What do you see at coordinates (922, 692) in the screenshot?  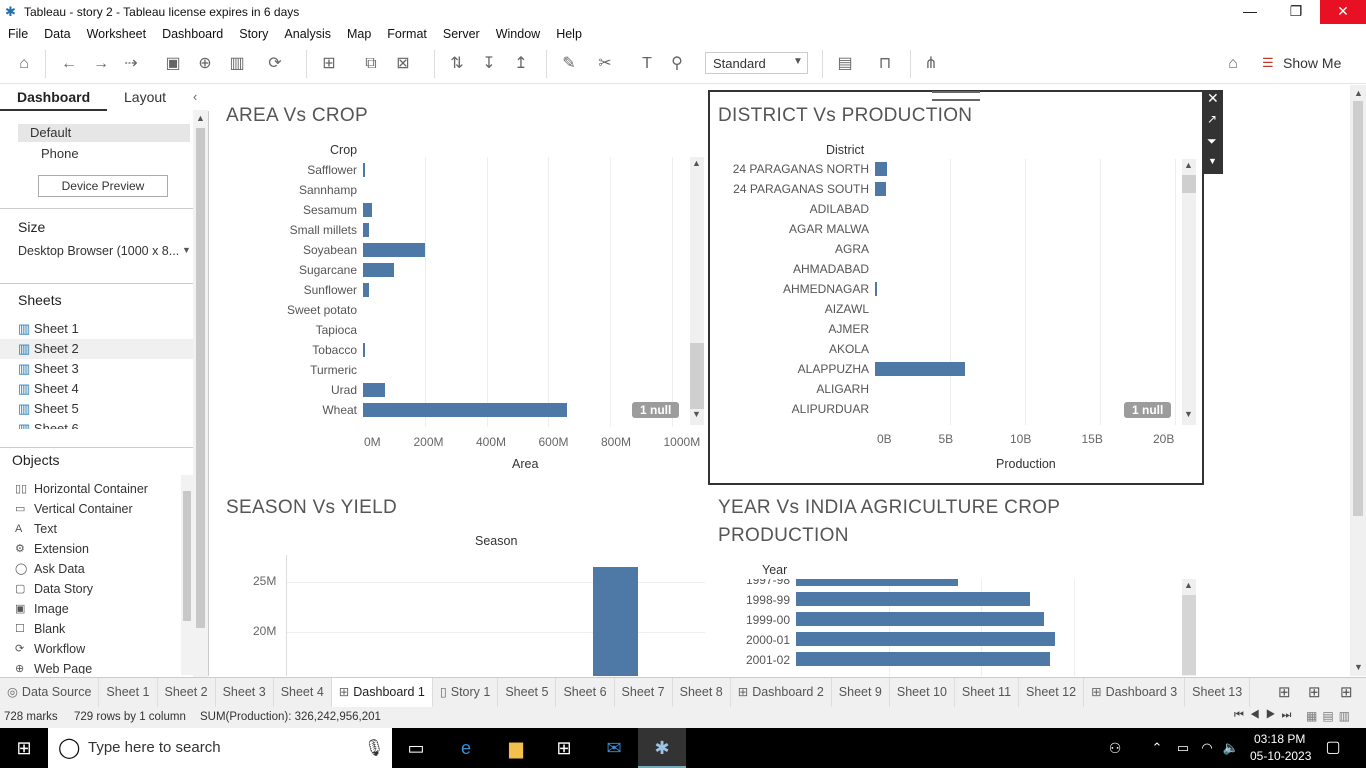 I see `sheet-tab: Sheet 10` at bounding box center [922, 692].